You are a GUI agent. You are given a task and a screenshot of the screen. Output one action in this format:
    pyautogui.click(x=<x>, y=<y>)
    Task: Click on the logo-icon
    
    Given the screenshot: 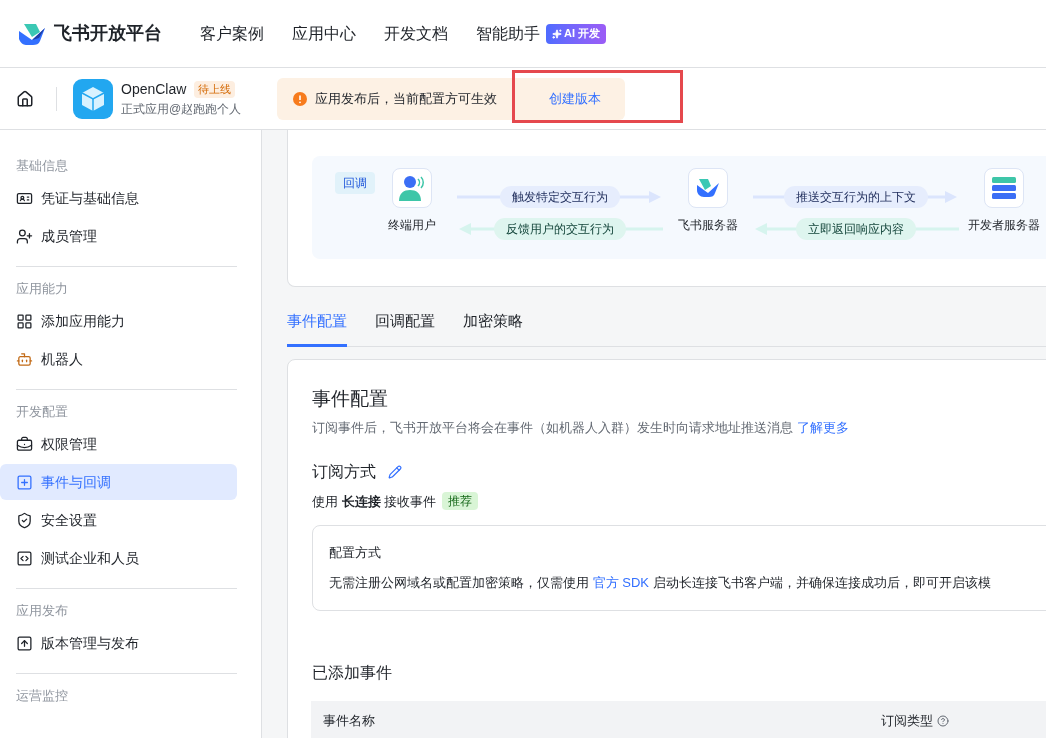 What is the action you would take?
    pyautogui.click(x=32, y=33)
    